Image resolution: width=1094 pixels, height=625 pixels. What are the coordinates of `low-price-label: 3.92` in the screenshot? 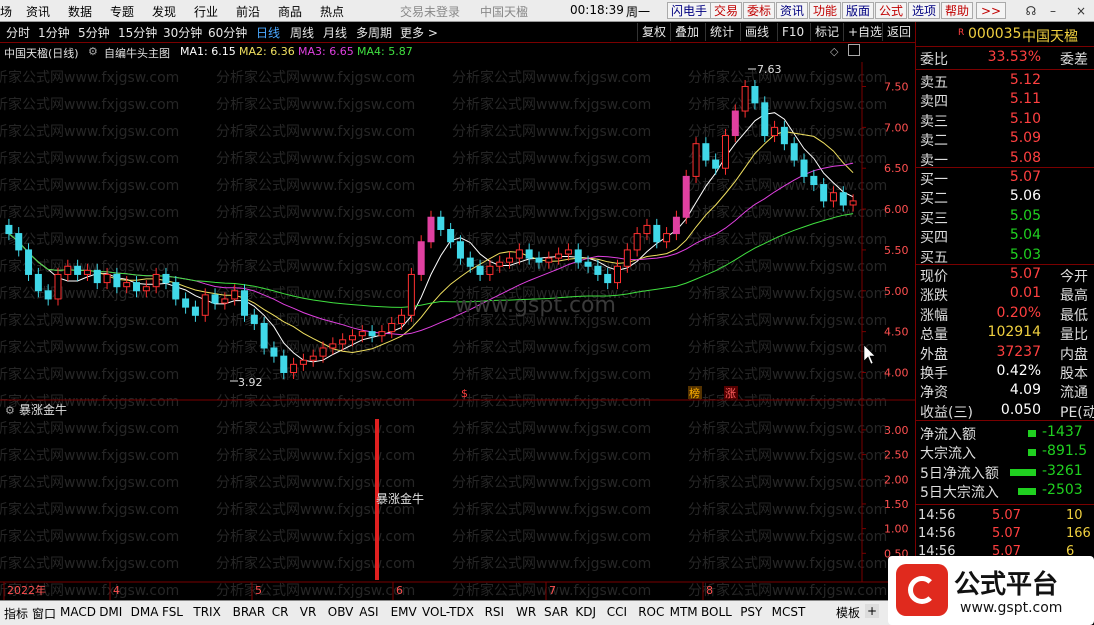 It's located at (250, 382).